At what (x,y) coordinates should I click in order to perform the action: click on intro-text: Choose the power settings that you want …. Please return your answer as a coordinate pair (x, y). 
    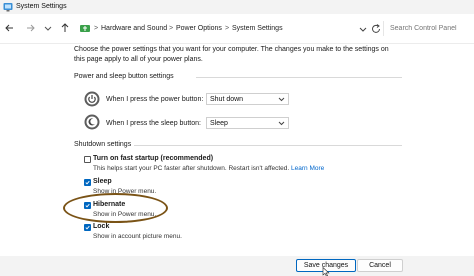
    Looking at the image, I should click on (231, 54).